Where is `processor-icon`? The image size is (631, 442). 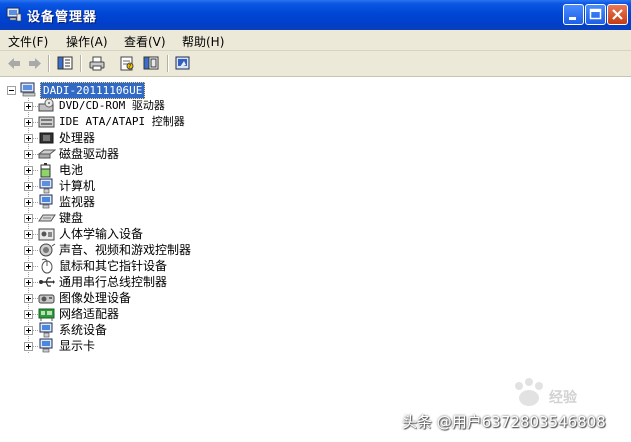
processor-icon is located at coordinates (47, 138).